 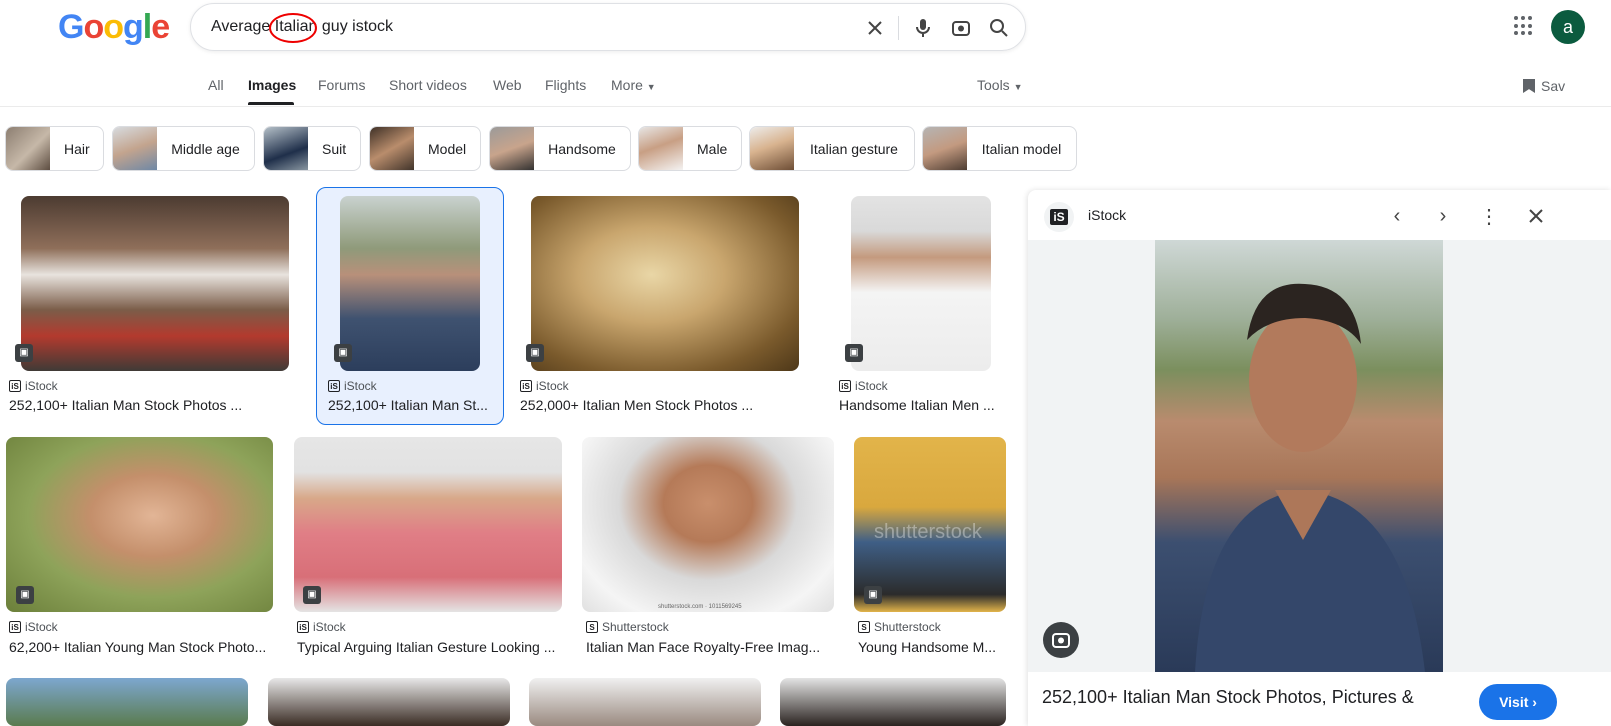 What do you see at coordinates (216, 85) in the screenshot?
I see `tab-all: All` at bounding box center [216, 85].